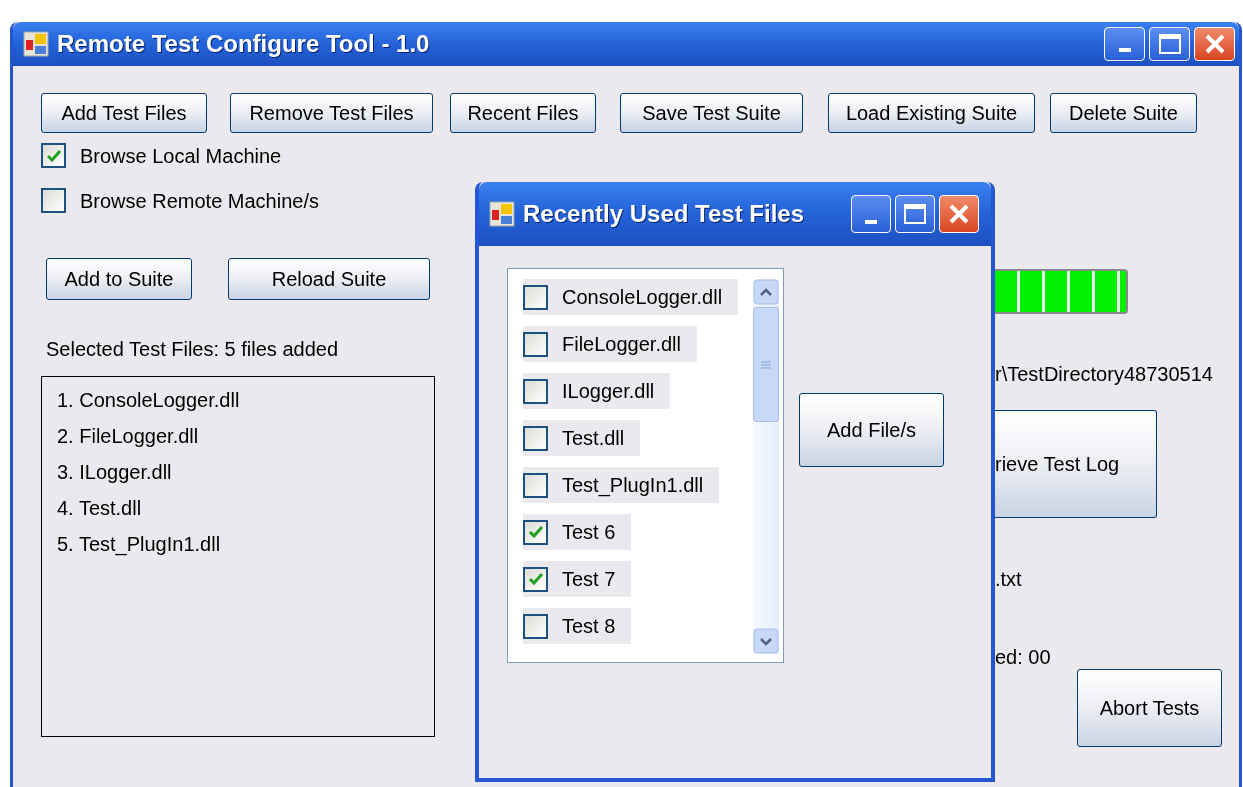  I want to click on list-item: 1. ConsoleLogger.dll, so click(245, 400).